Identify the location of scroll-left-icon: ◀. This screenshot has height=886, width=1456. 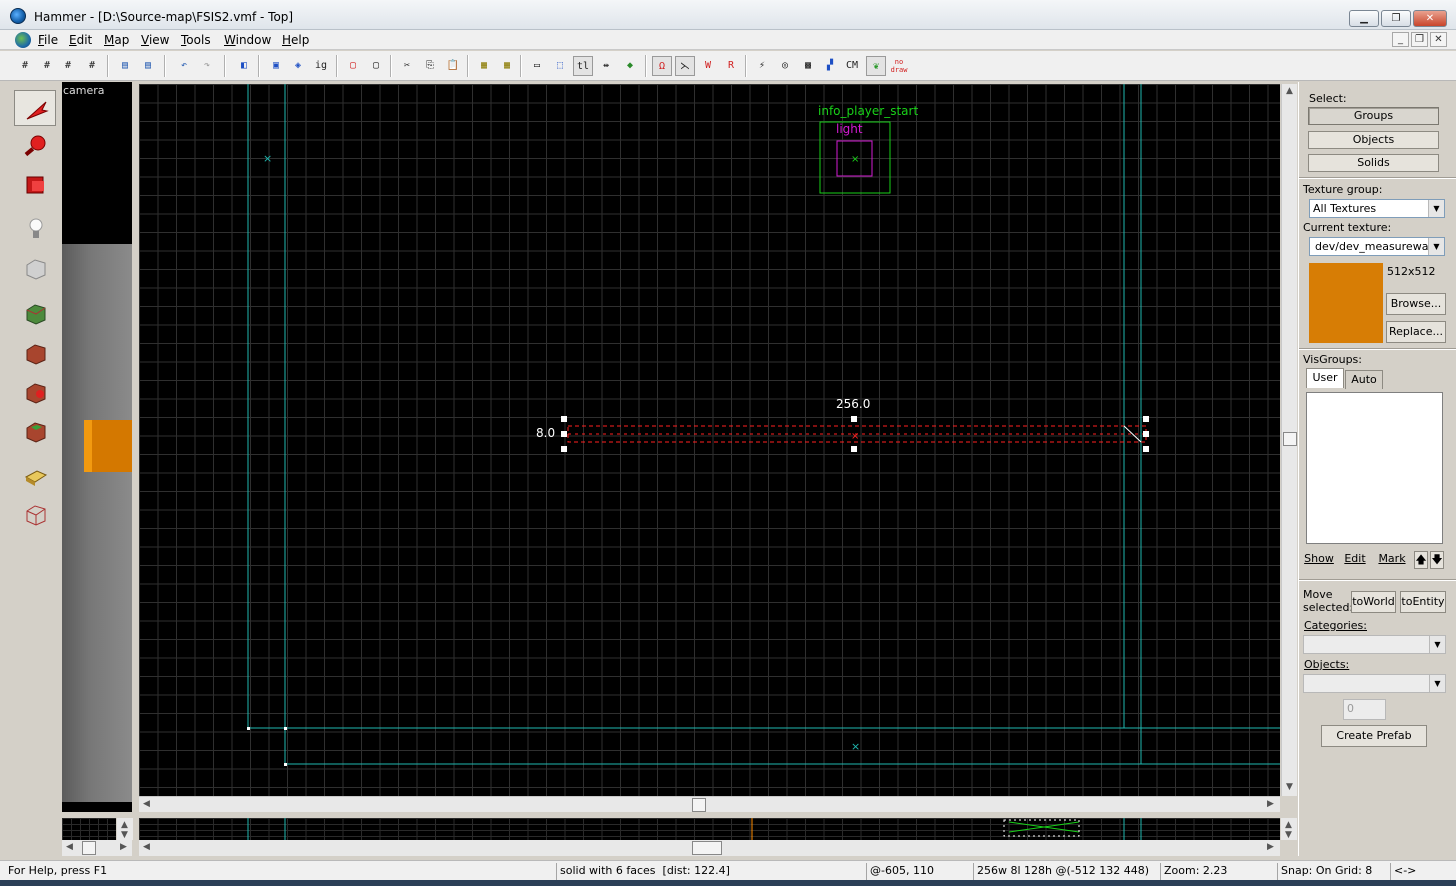
(146, 804).